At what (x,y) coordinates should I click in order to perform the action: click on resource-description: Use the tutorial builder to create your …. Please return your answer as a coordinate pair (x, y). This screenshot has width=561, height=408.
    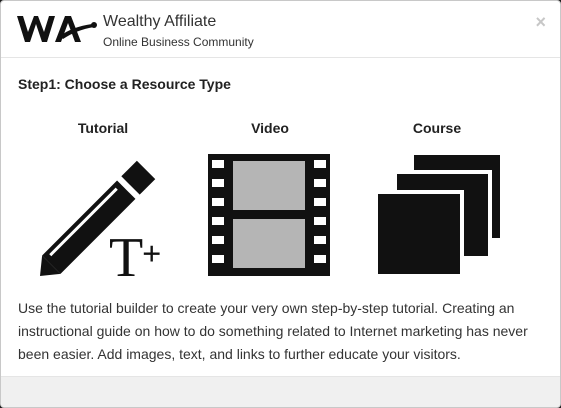
    Looking at the image, I should click on (273, 331).